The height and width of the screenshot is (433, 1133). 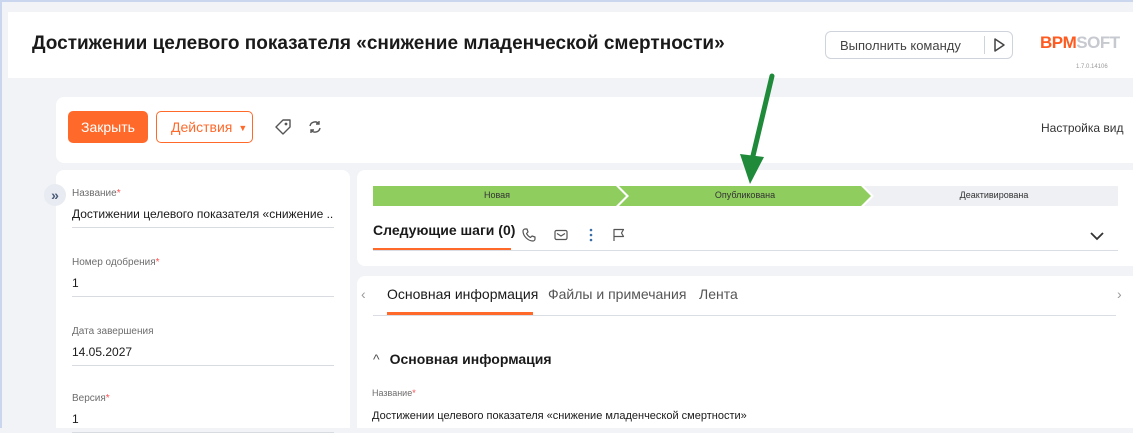 What do you see at coordinates (561, 235) in the screenshot?
I see `email-icon` at bounding box center [561, 235].